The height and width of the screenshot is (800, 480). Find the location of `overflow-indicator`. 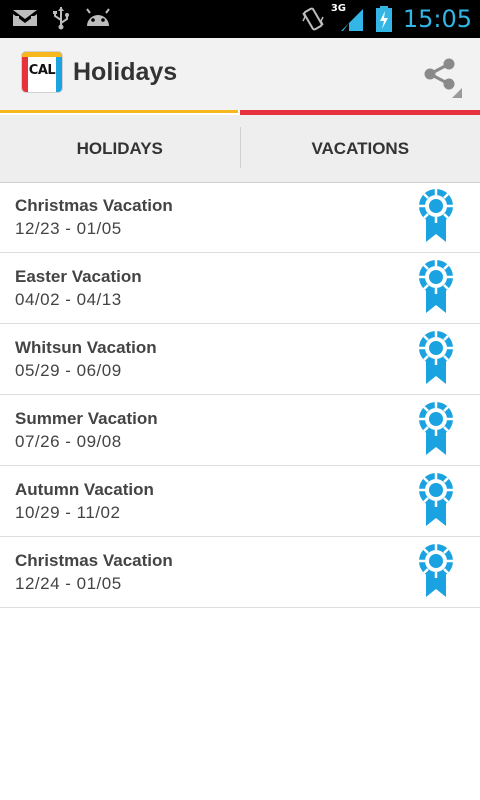

overflow-indicator is located at coordinates (457, 93).